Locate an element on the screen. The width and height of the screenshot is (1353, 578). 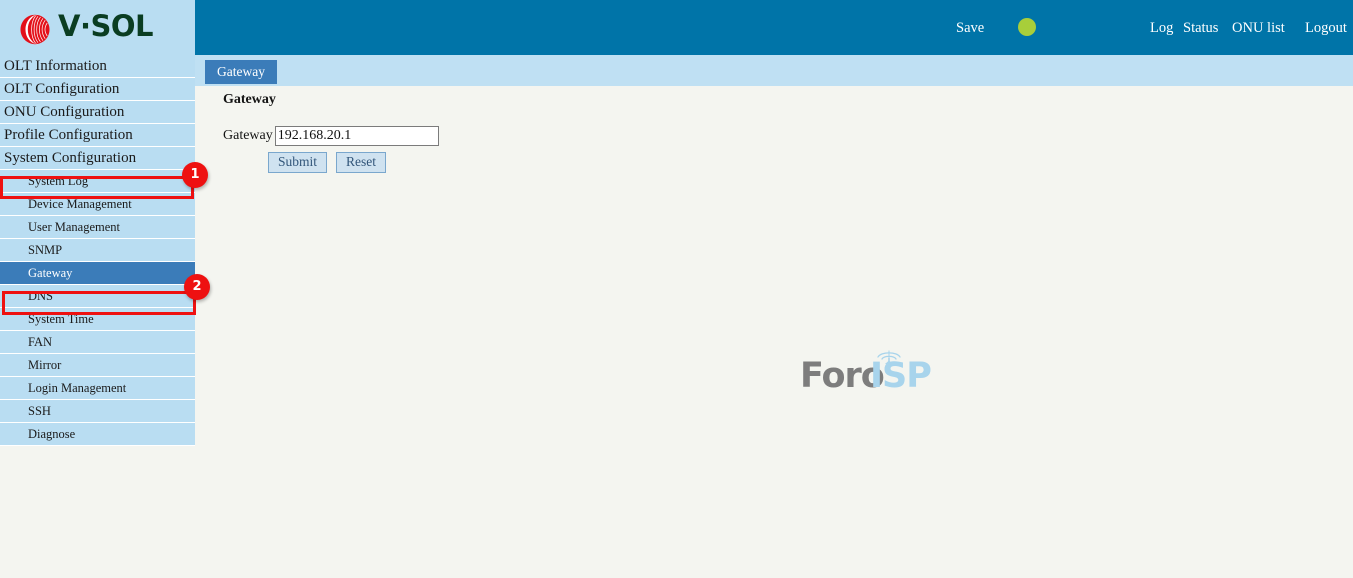
app-header: V·SOL Save Log Status ONU list Logout is located at coordinates (676, 27).